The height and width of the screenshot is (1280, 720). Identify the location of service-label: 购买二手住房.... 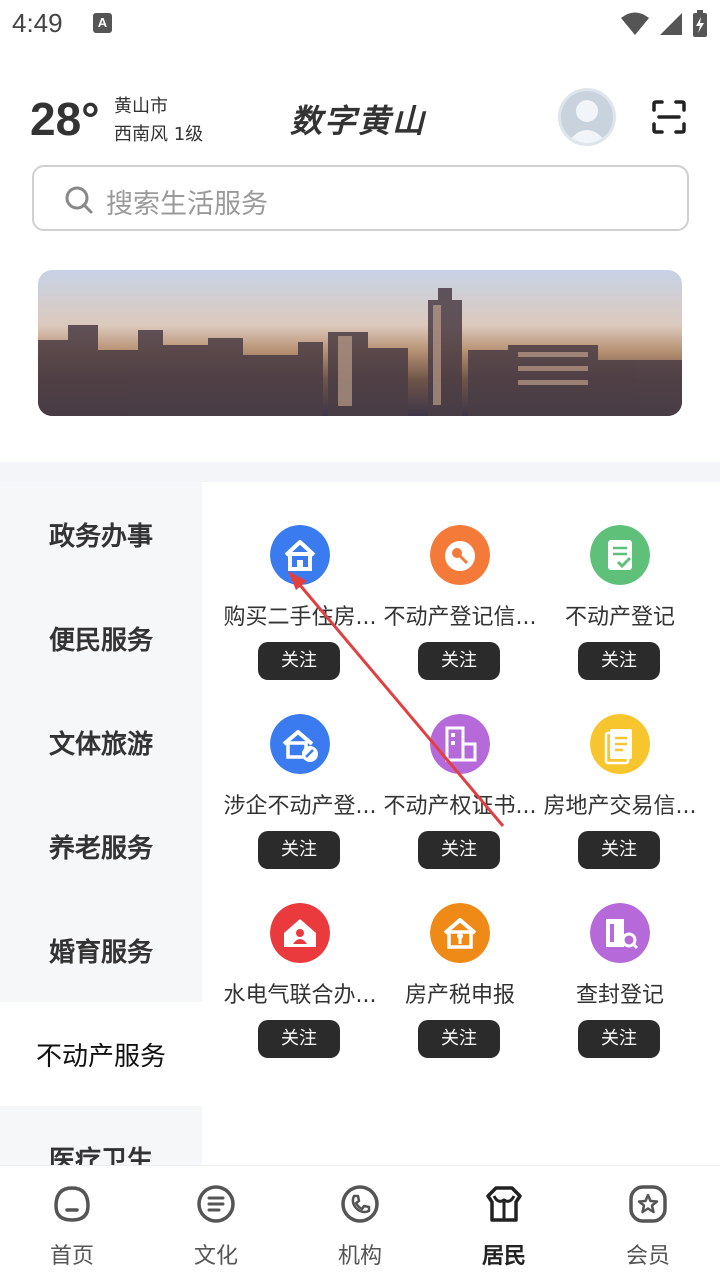
(300, 617).